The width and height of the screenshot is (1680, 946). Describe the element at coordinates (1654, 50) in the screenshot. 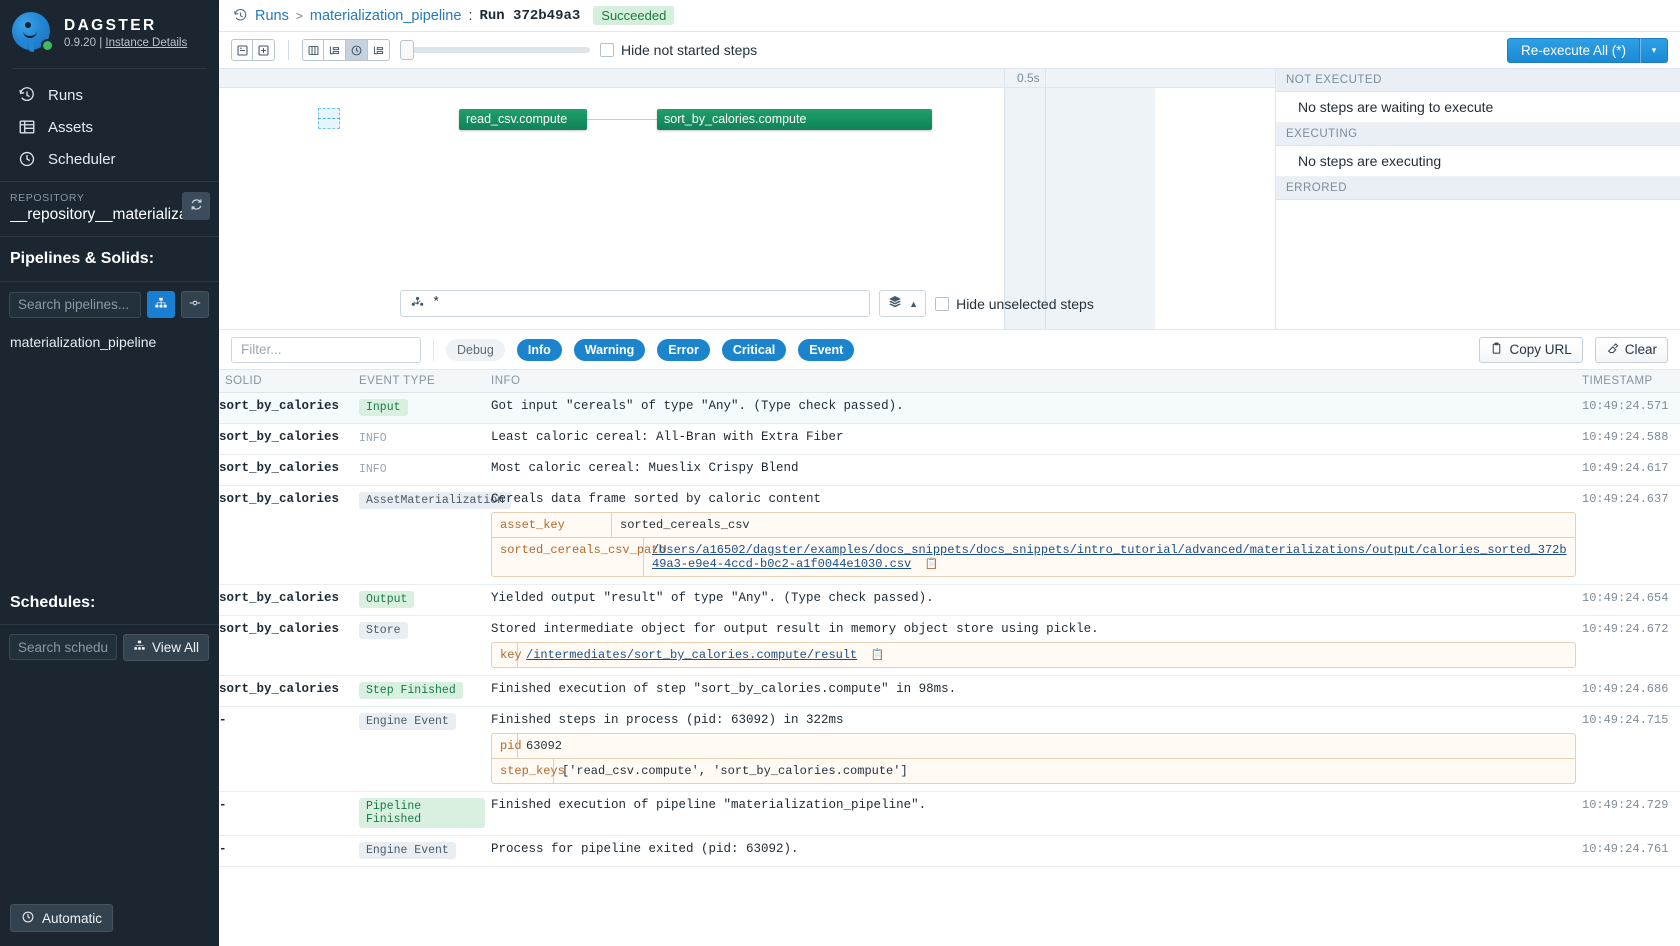

I see `reexecute-dropdown-button: ▾` at that location.